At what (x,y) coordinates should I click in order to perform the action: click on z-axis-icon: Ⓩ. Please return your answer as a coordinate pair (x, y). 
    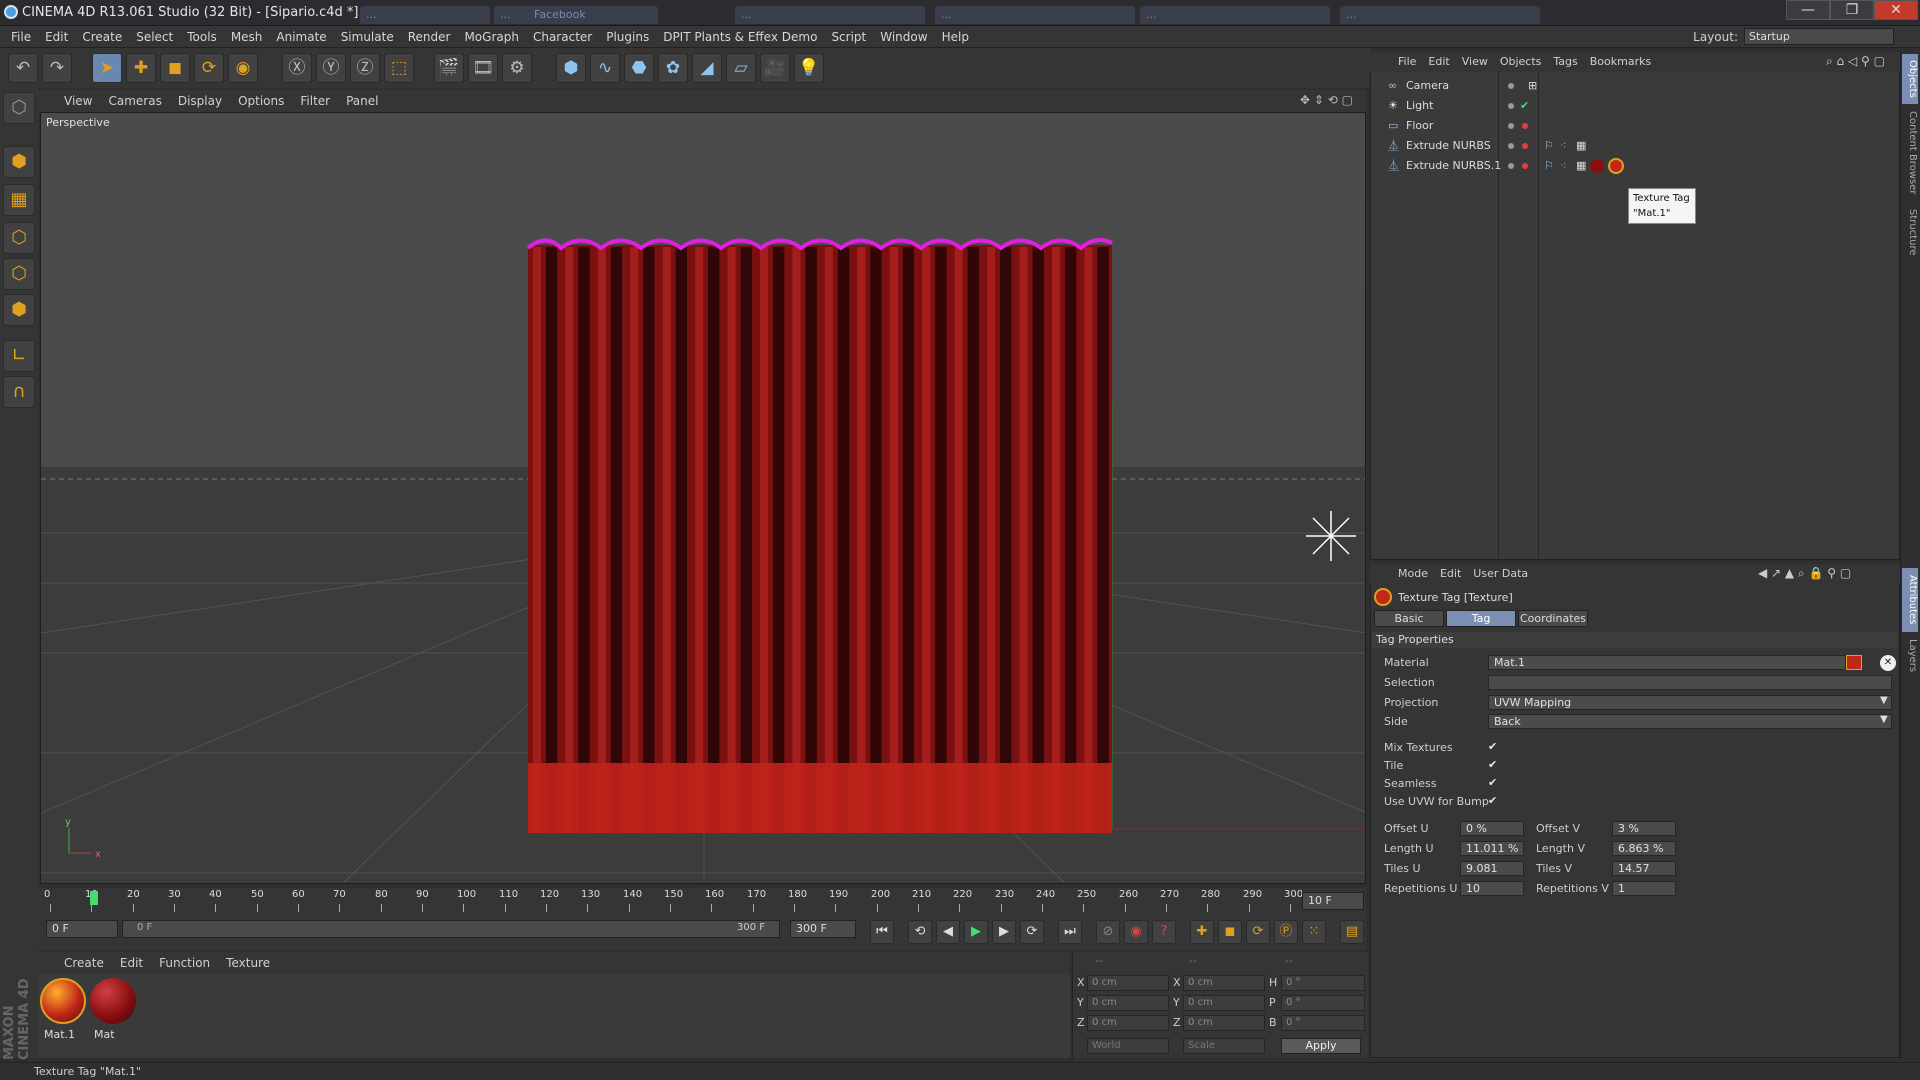
    Looking at the image, I should click on (365, 68).